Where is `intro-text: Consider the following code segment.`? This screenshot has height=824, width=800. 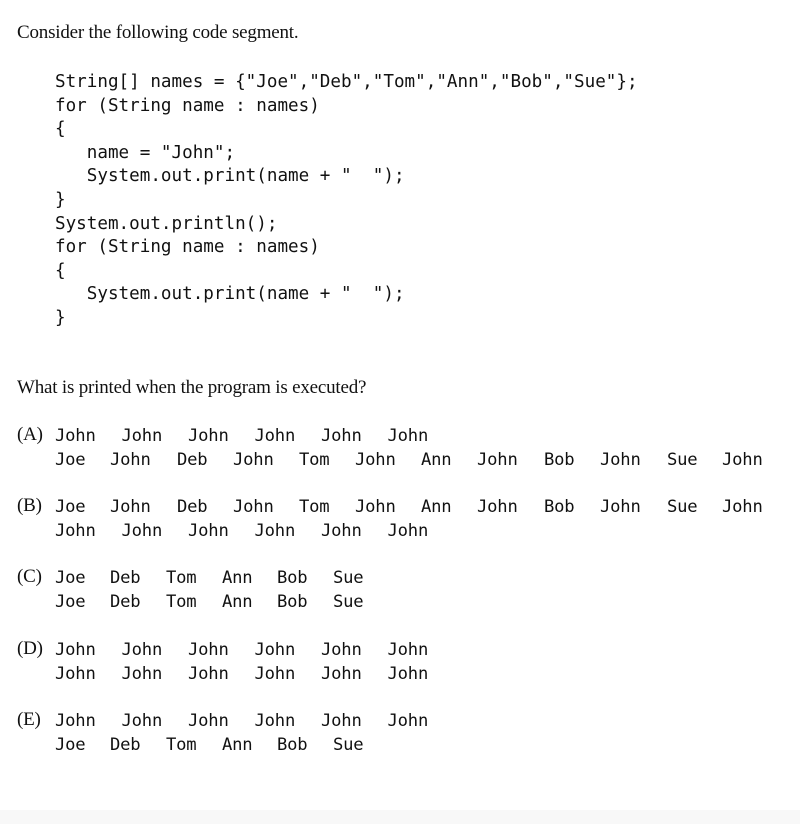
intro-text: Consider the following code segment. is located at coordinates (158, 32).